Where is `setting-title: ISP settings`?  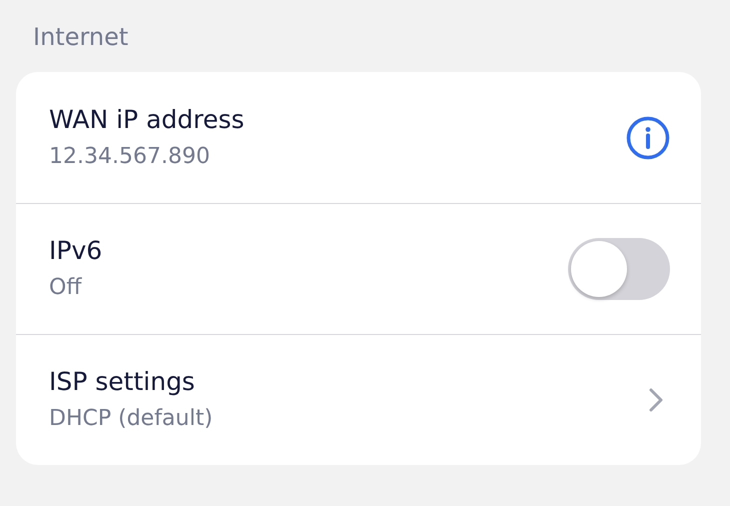 setting-title: ISP settings is located at coordinates (122, 382).